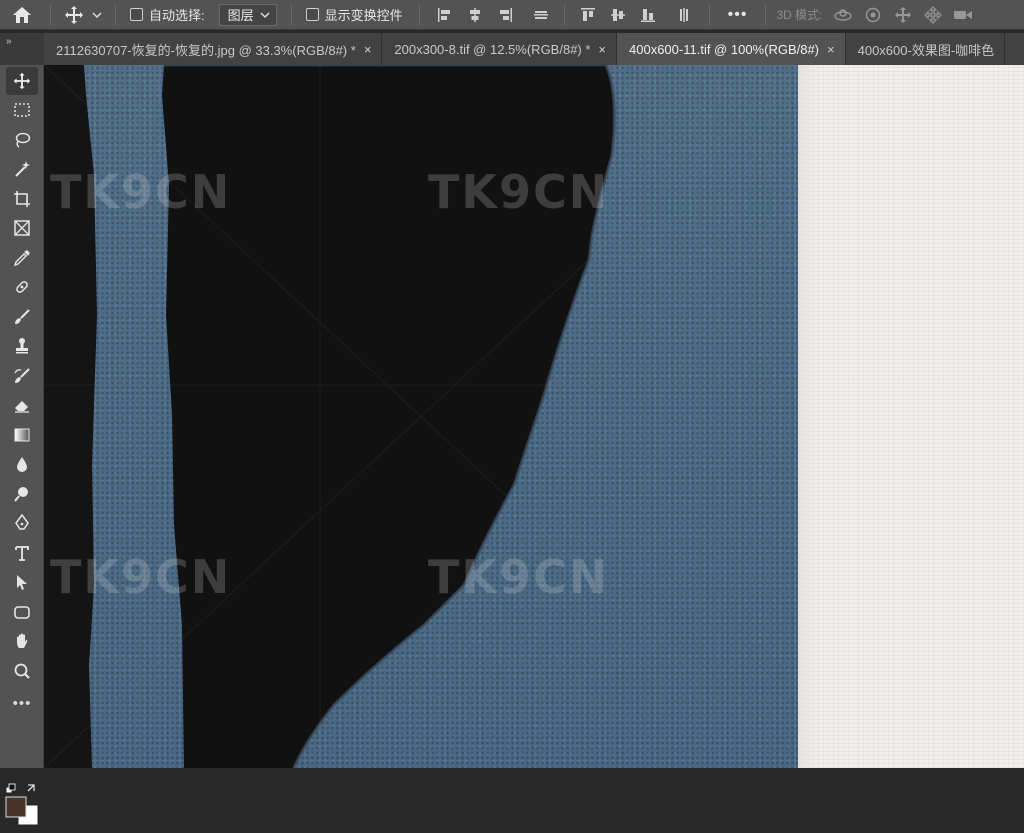 The image size is (1024, 833). I want to click on move-tool, so click(22, 81).